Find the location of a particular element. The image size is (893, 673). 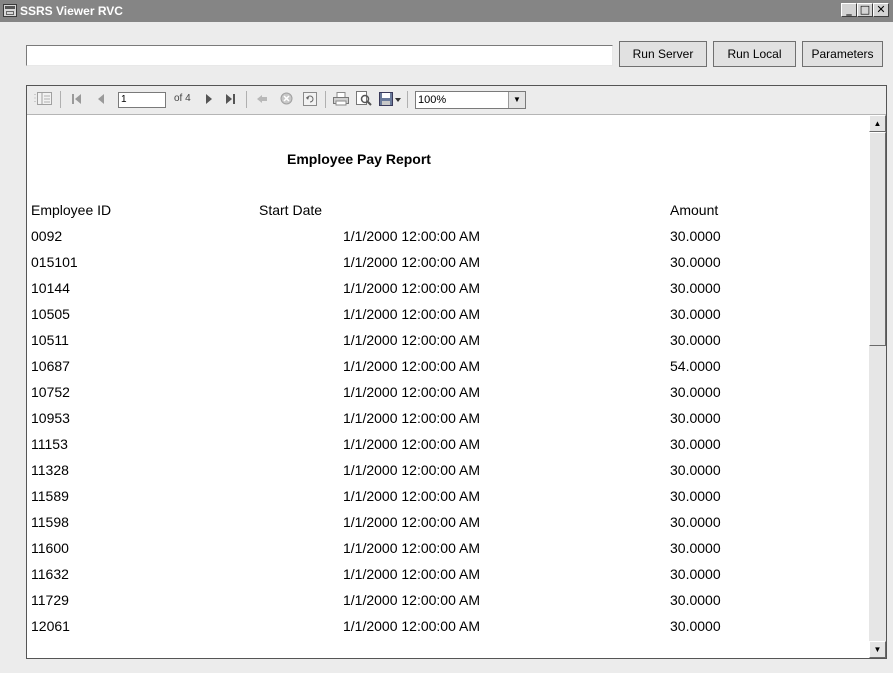

zoom-select: 100% ▼ is located at coordinates (470, 100).